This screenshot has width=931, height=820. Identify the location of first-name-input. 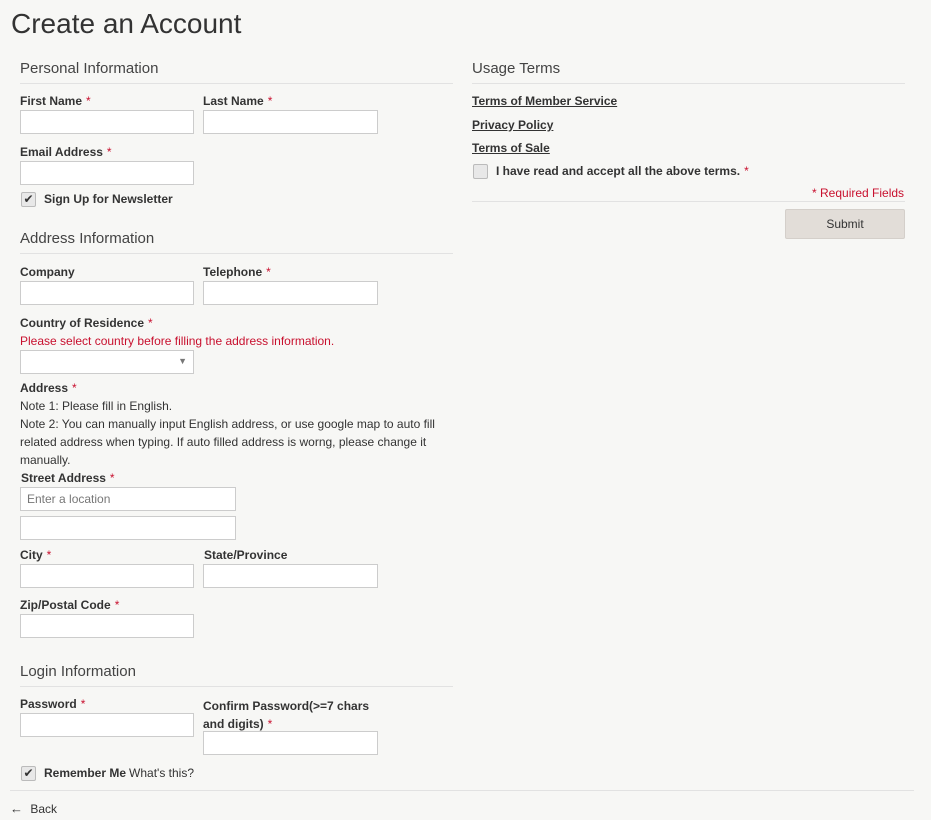
(107, 122).